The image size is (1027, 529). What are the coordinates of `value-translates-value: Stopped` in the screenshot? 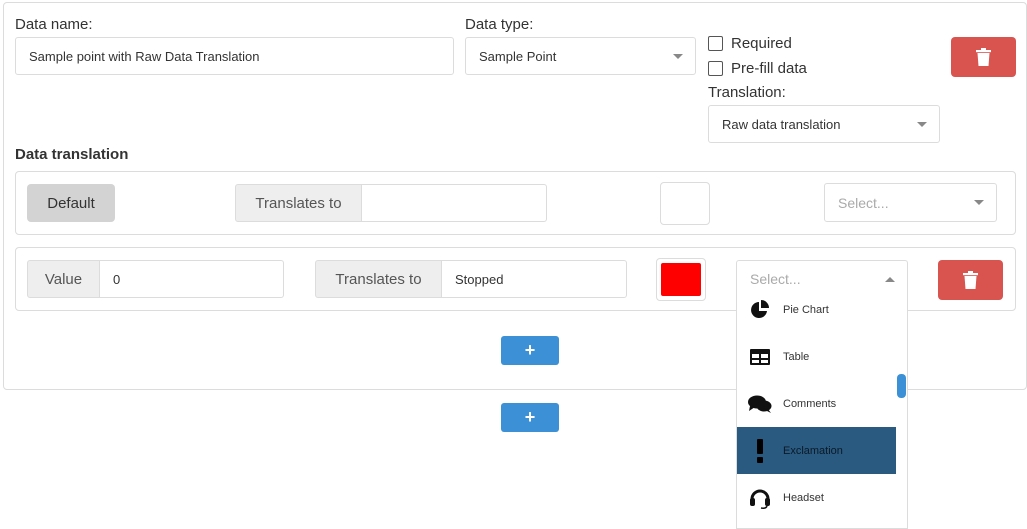 It's located at (479, 279).